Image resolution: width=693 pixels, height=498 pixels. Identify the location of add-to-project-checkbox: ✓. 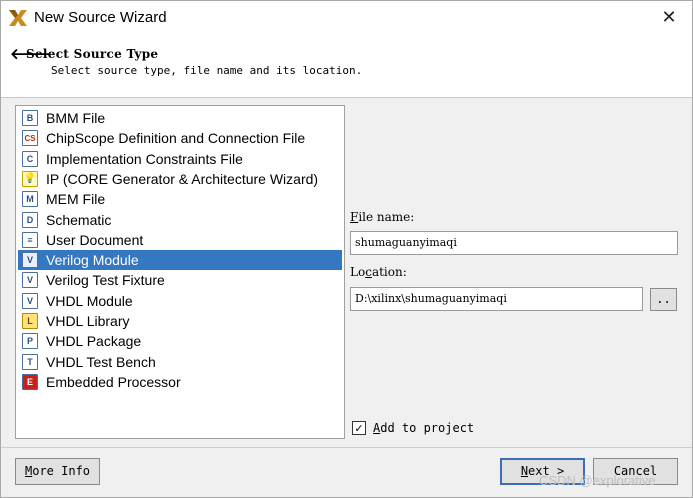
(359, 428).